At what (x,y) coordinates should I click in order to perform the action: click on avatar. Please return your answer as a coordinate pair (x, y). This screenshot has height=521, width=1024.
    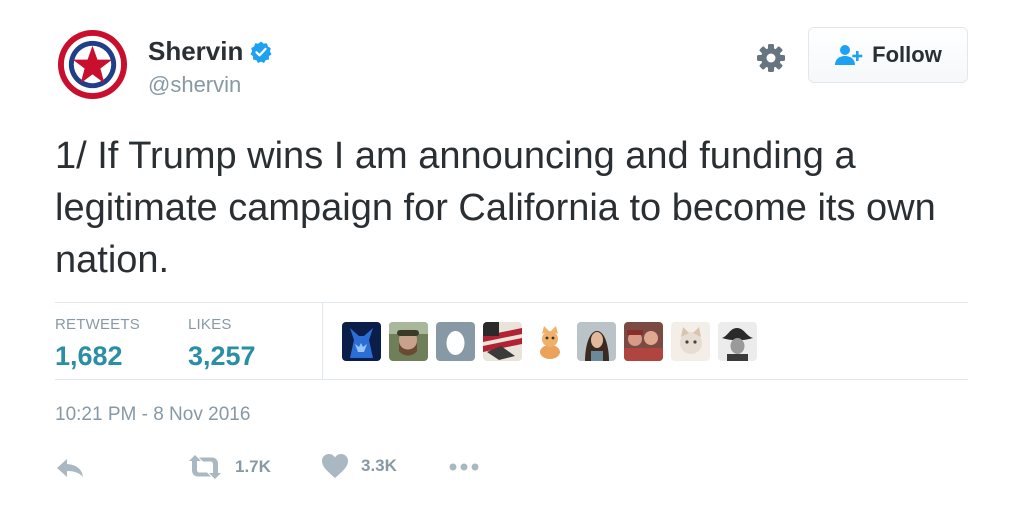
    Looking at the image, I should click on (92, 64).